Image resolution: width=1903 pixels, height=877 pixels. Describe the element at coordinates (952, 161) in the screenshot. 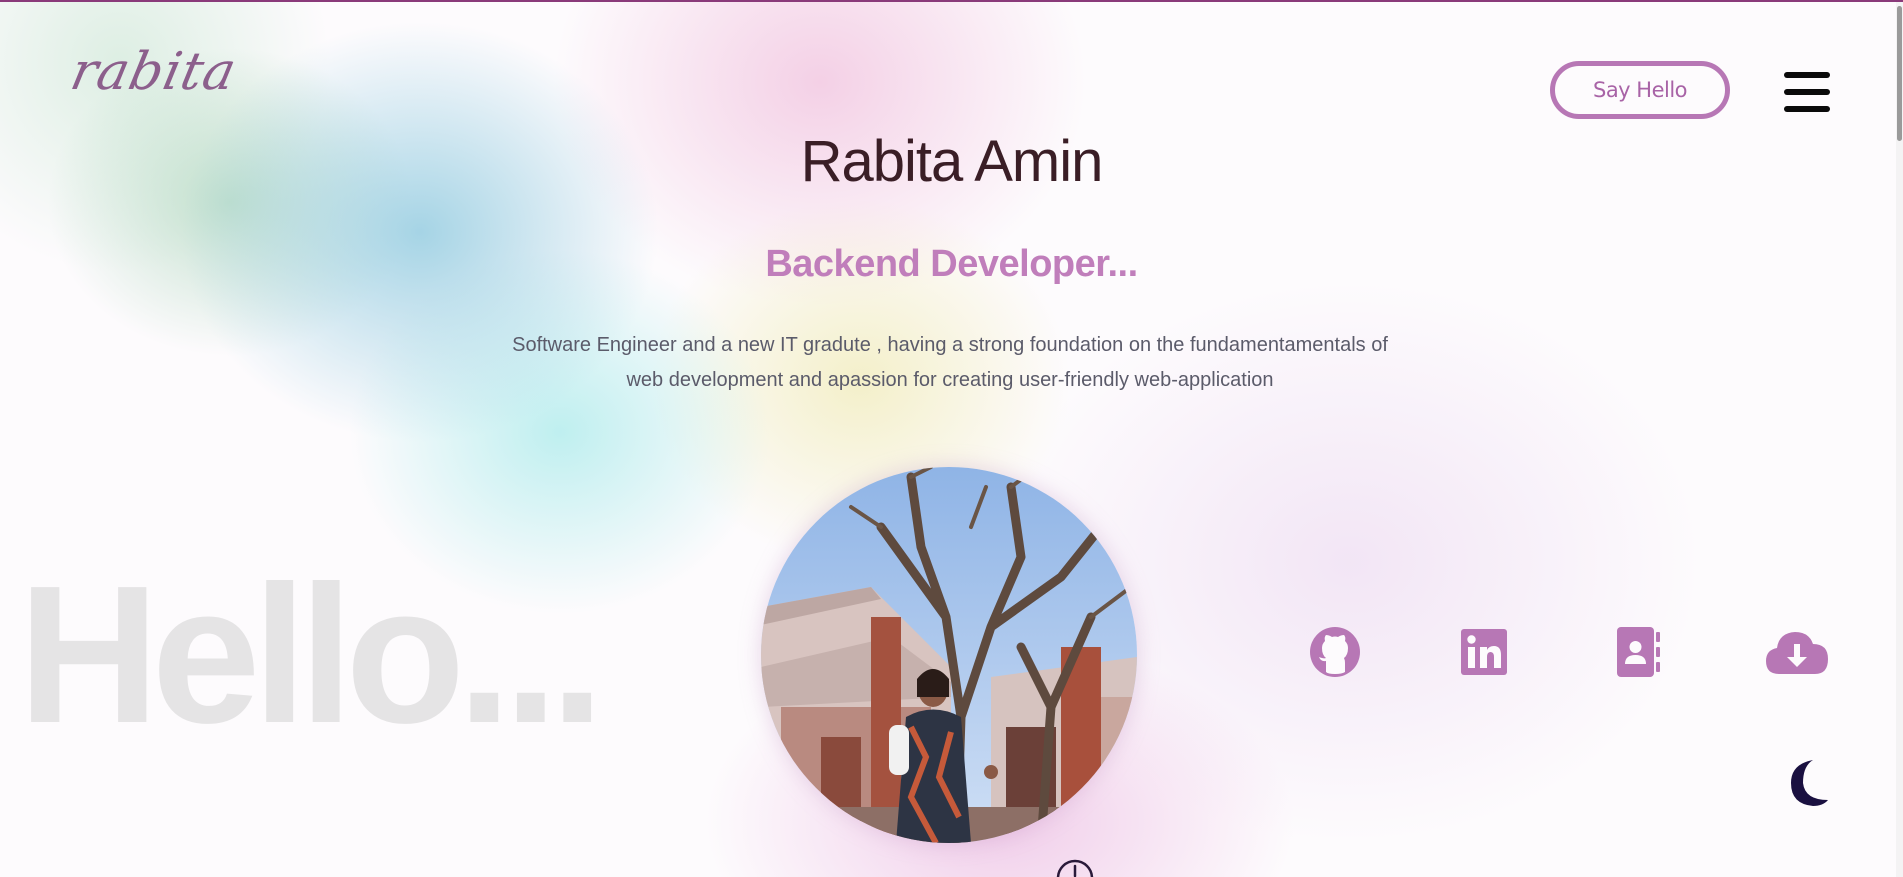

I see `hero-name: Rabita Amin` at that location.